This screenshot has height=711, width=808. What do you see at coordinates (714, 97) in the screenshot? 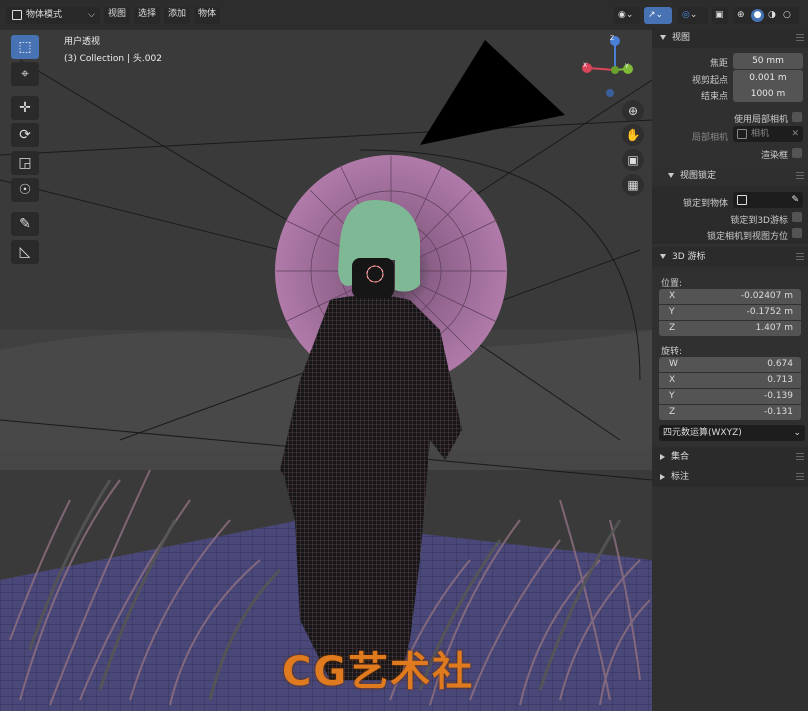
I see `clip-end-label: 结束点` at bounding box center [714, 97].